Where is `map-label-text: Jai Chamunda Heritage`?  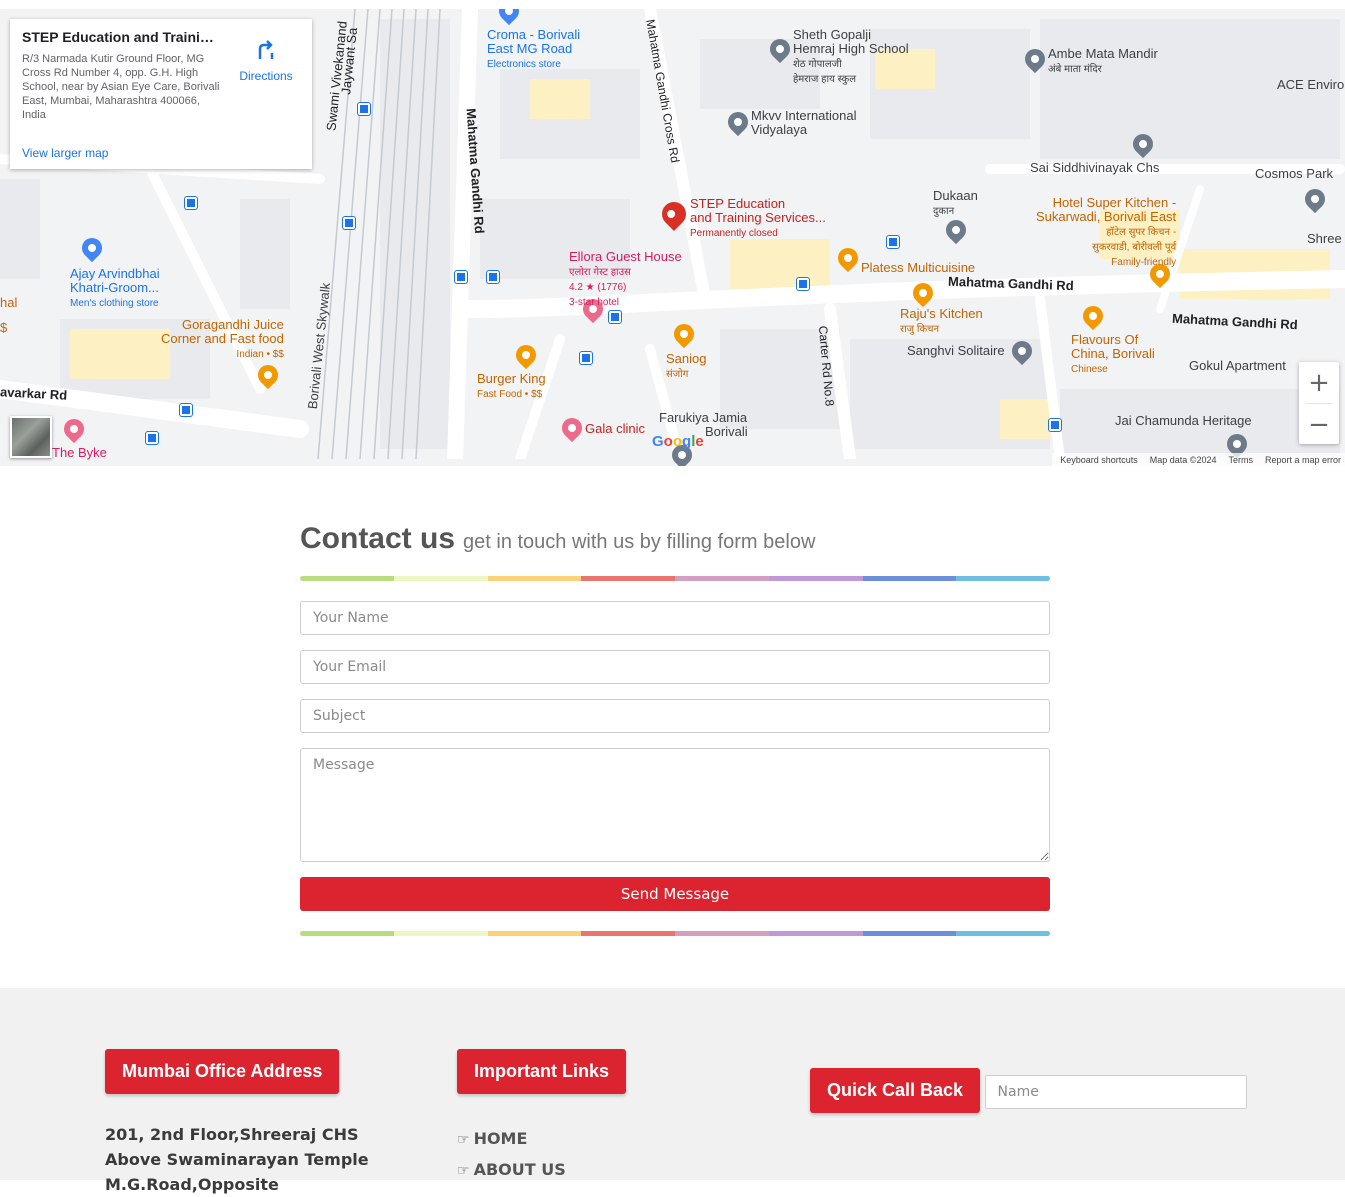 map-label-text: Jai Chamunda Heritage is located at coordinates (1183, 420).